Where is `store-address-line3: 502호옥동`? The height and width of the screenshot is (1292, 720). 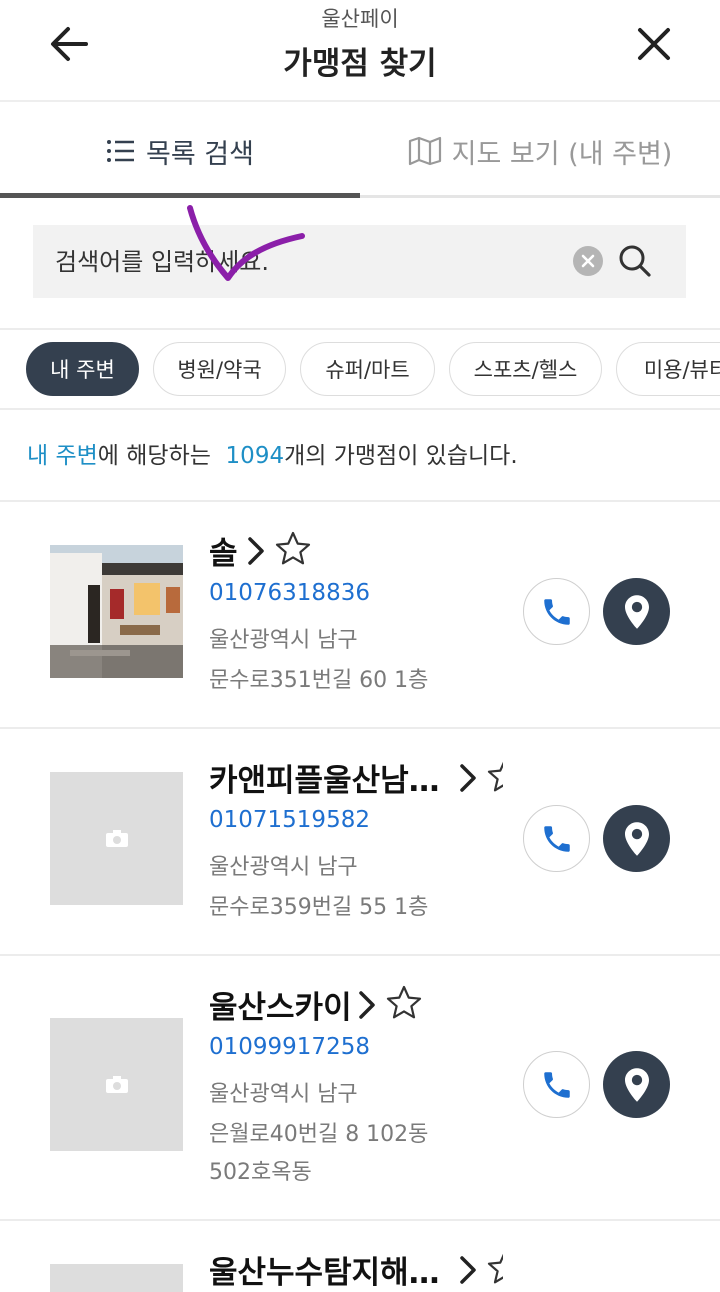
store-address-line3: 502호옥동 is located at coordinates (260, 1172).